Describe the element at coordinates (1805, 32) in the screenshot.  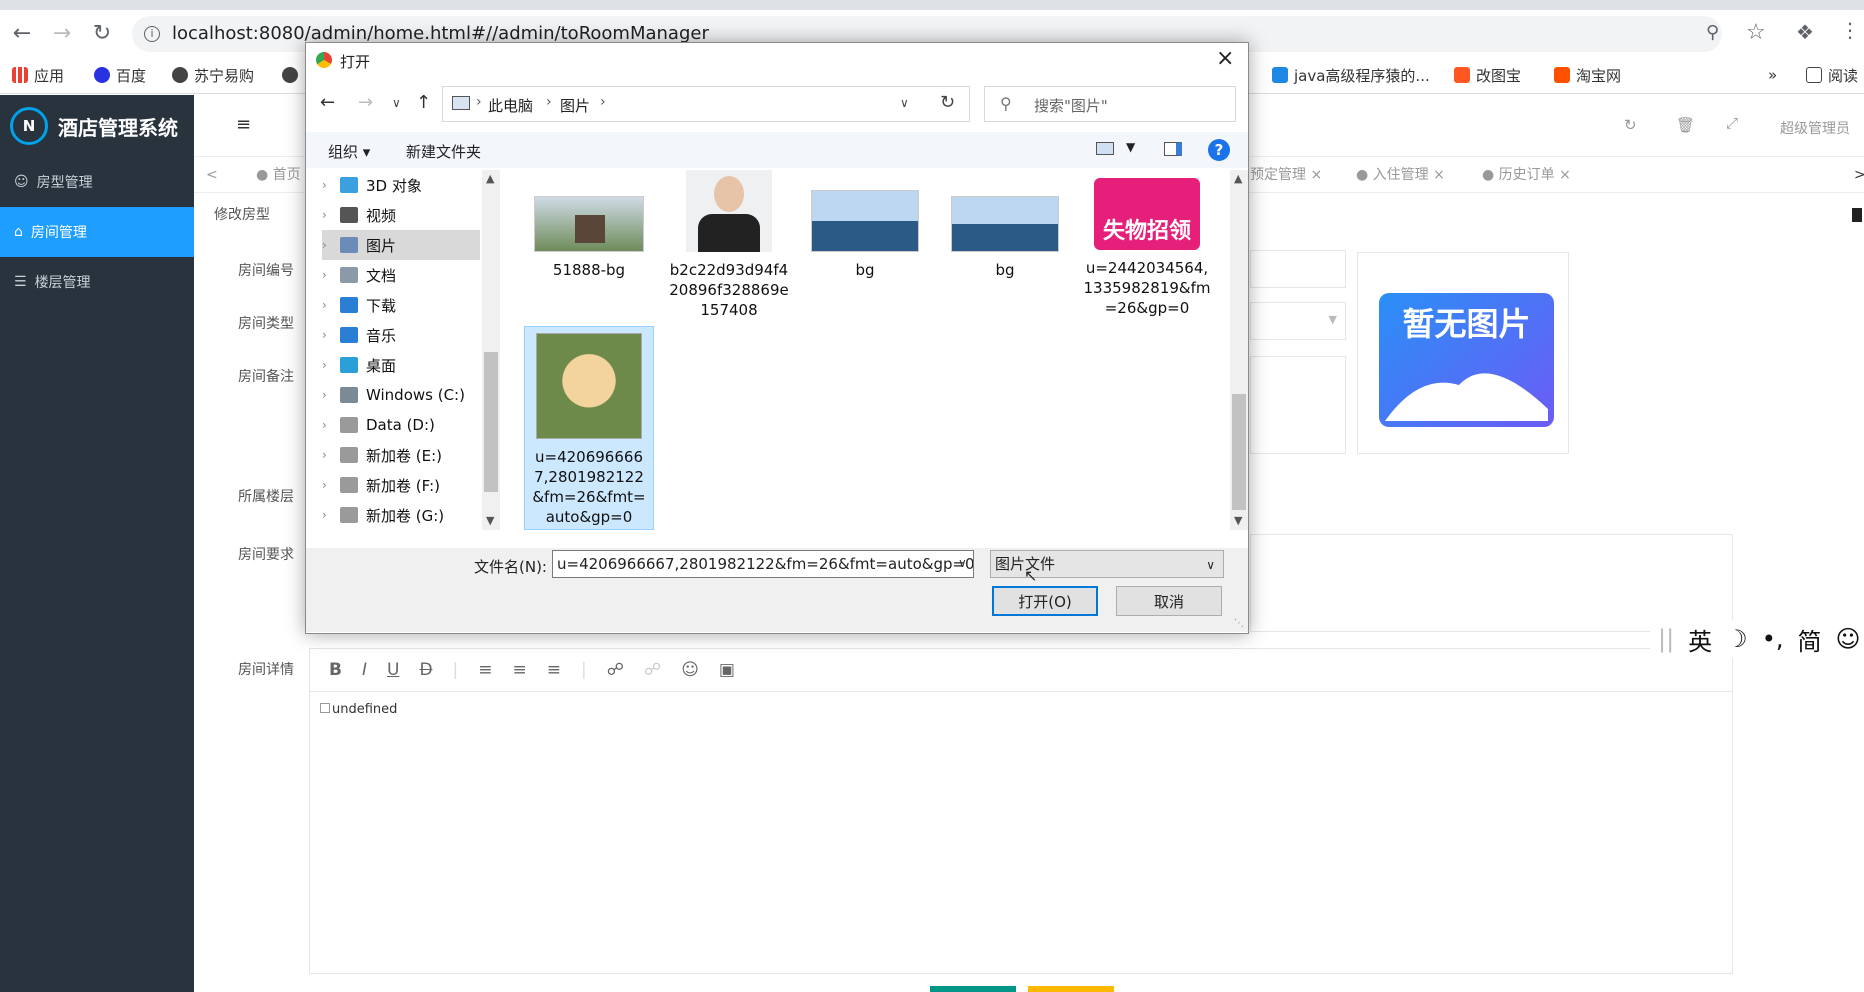
I see `extensions-icon: ❖` at that location.